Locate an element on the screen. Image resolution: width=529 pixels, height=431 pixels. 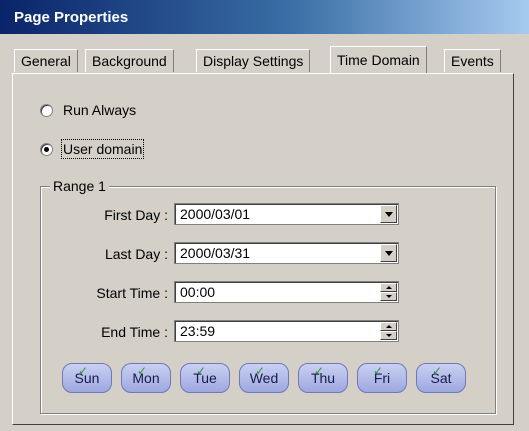
user-domain-radio is located at coordinates (46, 149).